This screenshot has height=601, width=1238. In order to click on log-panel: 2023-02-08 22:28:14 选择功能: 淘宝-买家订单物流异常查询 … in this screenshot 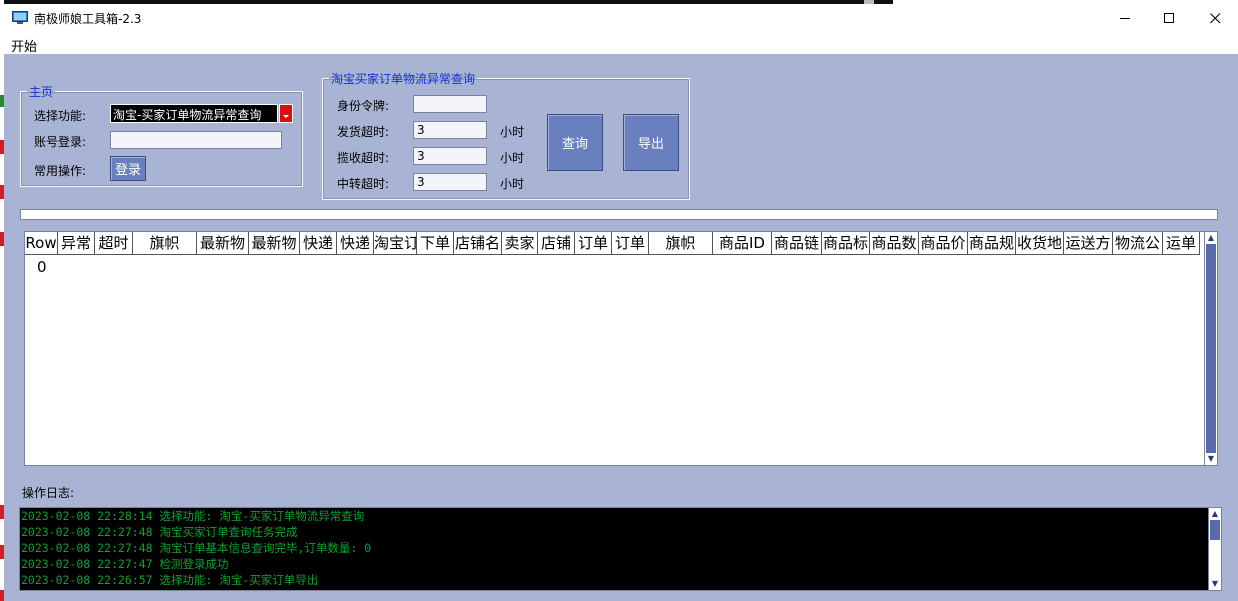, I will do `click(620, 549)`.